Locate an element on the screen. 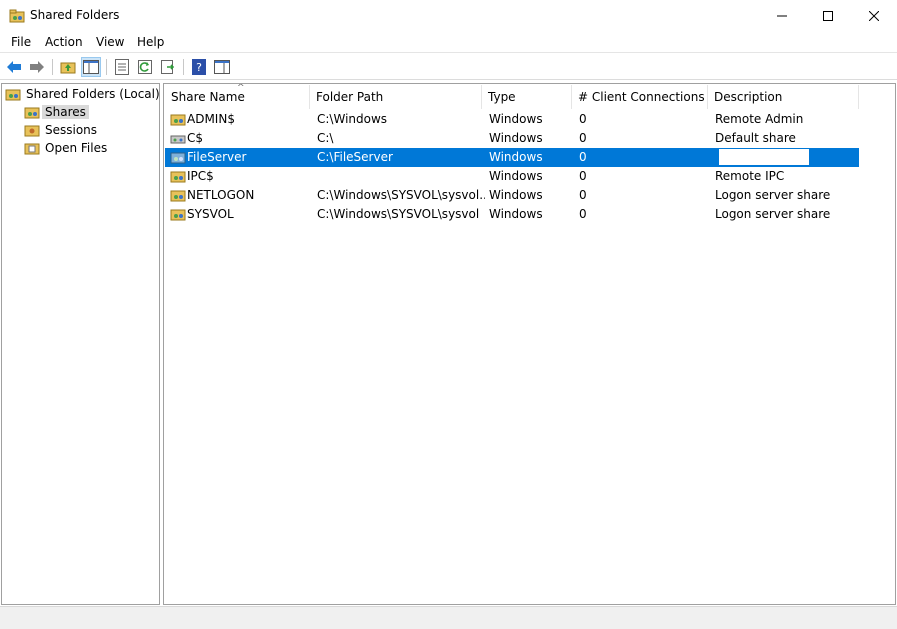 Image resolution: width=897 pixels, height=629 pixels. folder-path-cell: C:\FileServer is located at coordinates (355, 157).